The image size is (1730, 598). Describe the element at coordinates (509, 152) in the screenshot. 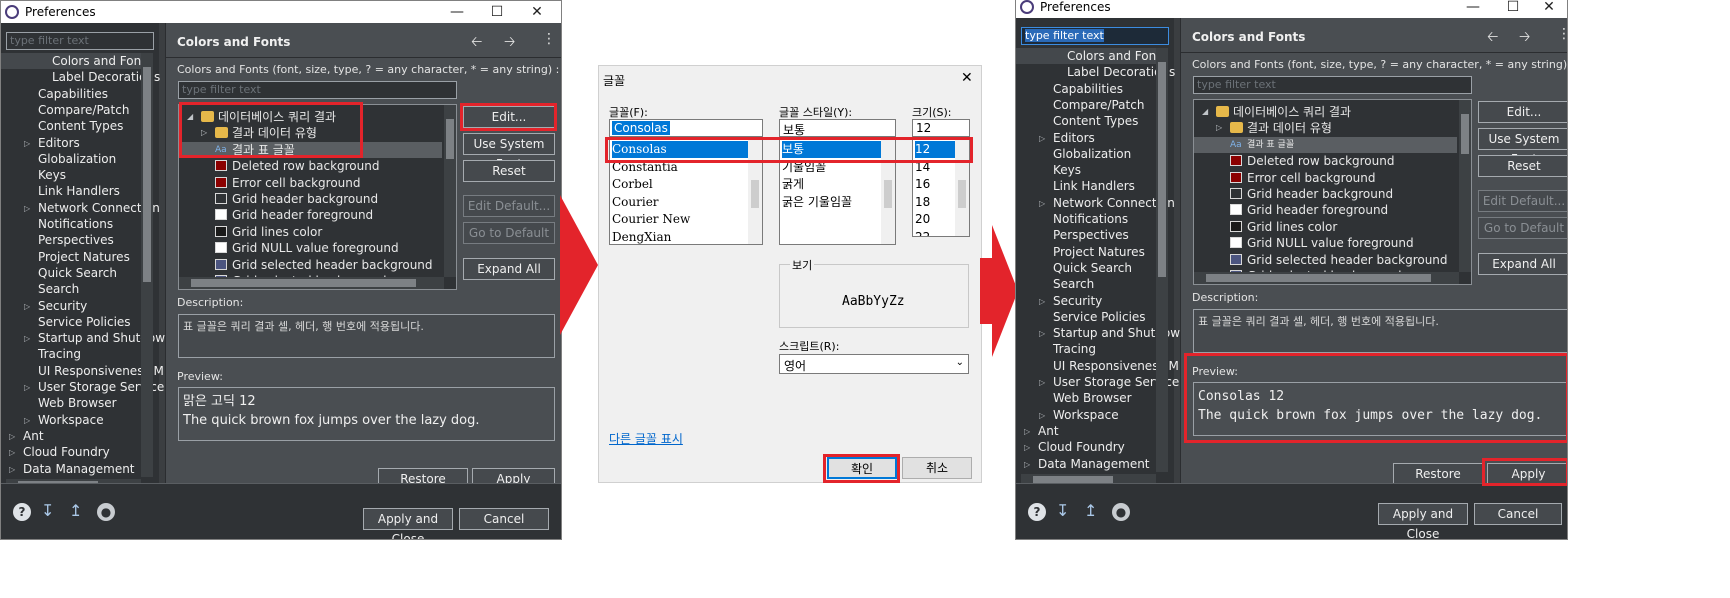

I see `use-system-font-button: Use System Font` at that location.